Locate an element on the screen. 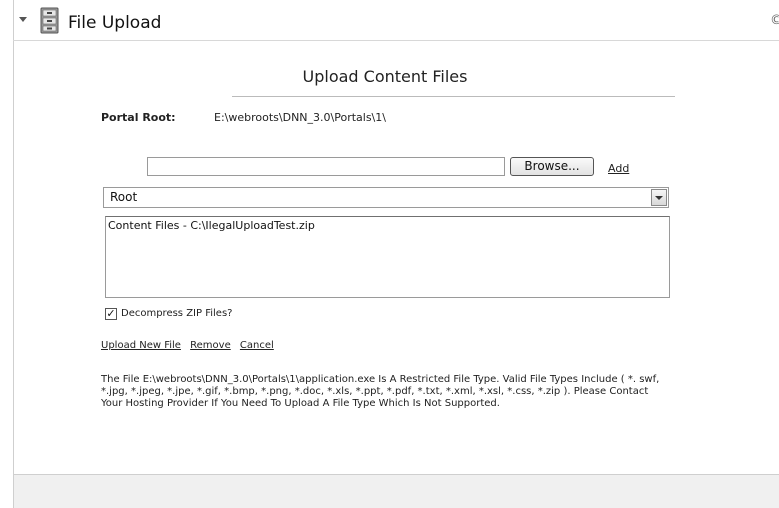 This screenshot has width=779, height=508. add-link: Add is located at coordinates (618, 168).